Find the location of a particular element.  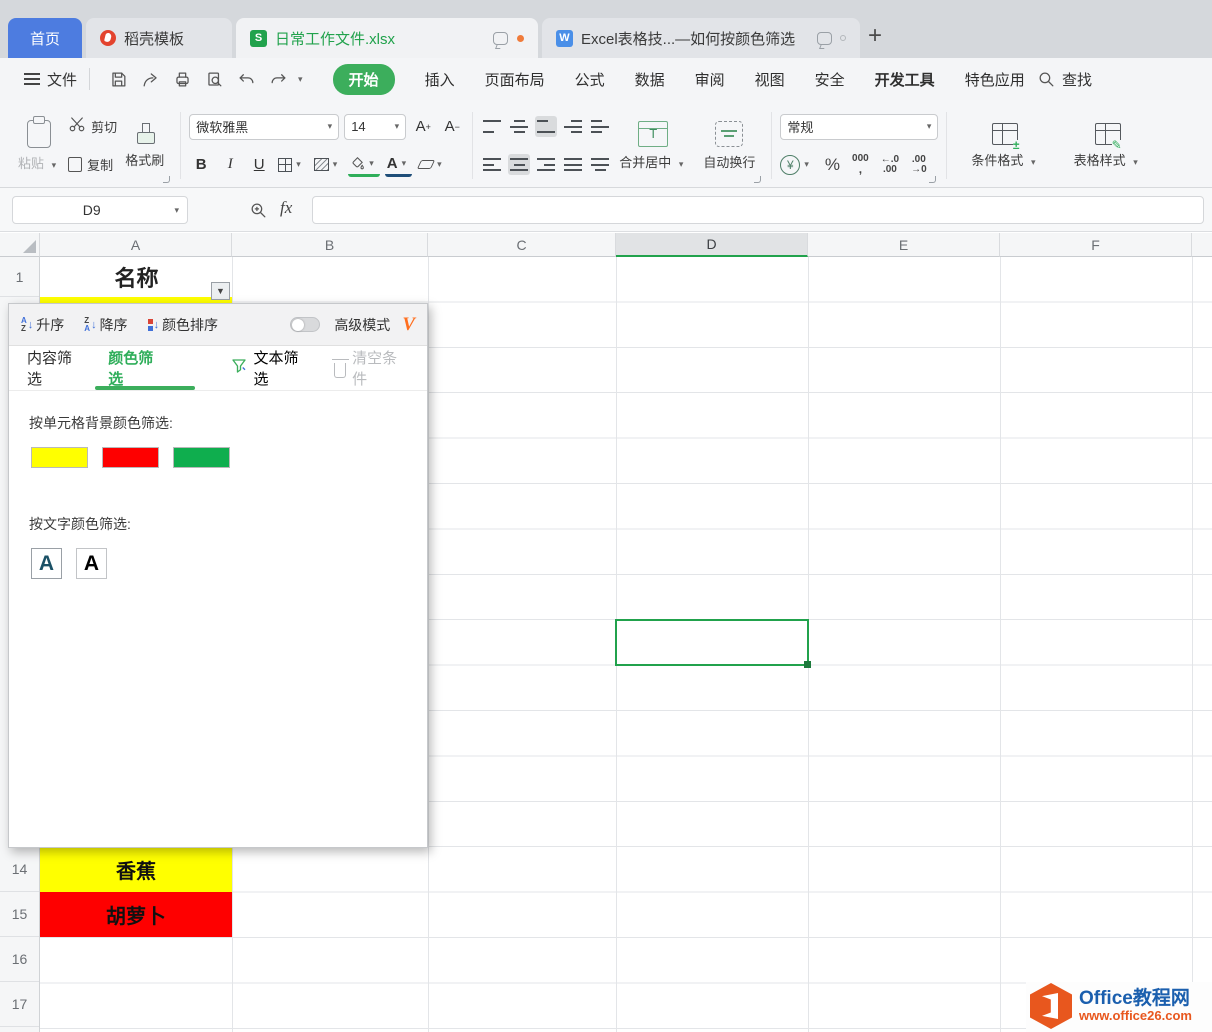

align-bottom-button is located at coordinates (546, 126).